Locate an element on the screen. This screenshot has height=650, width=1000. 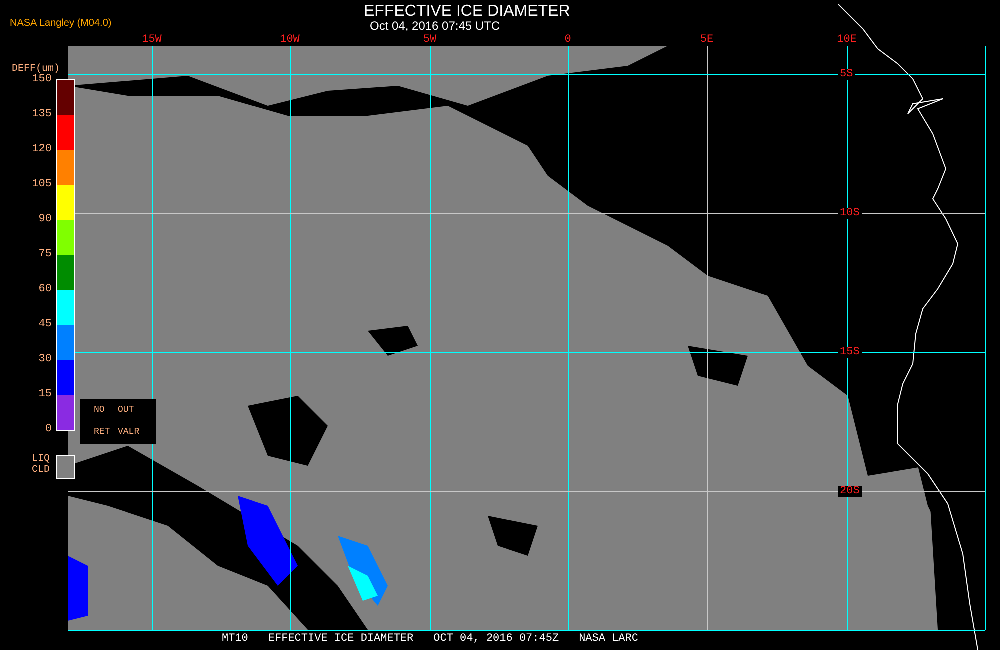
scale-value: 135 is located at coordinates (42, 115).